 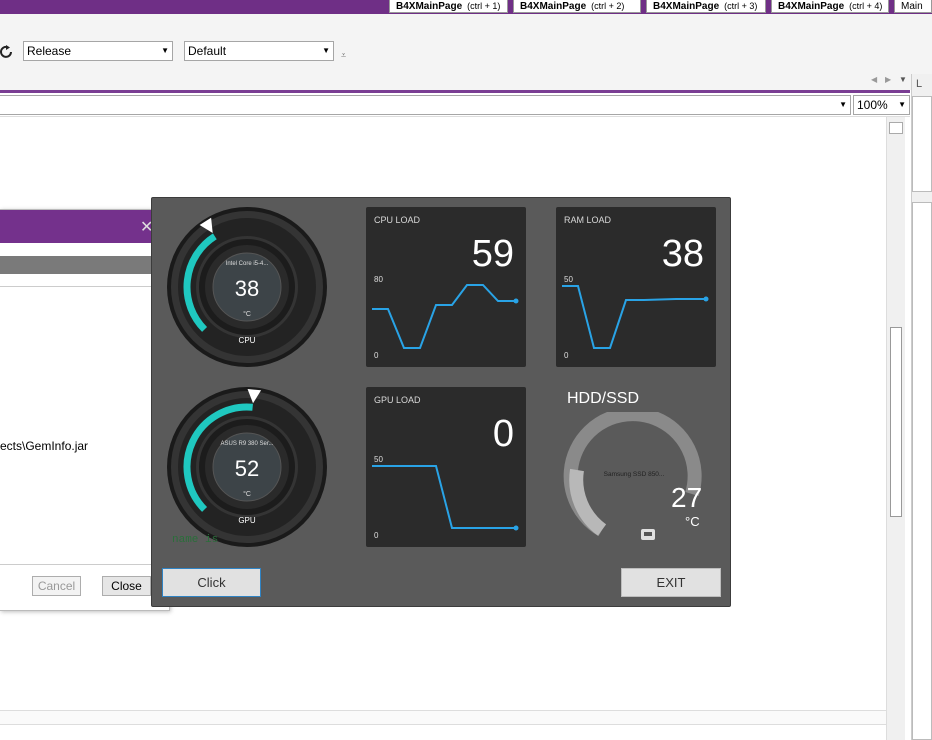 What do you see at coordinates (872, 105) in the screenshot?
I see `zoom-value: 100%` at bounding box center [872, 105].